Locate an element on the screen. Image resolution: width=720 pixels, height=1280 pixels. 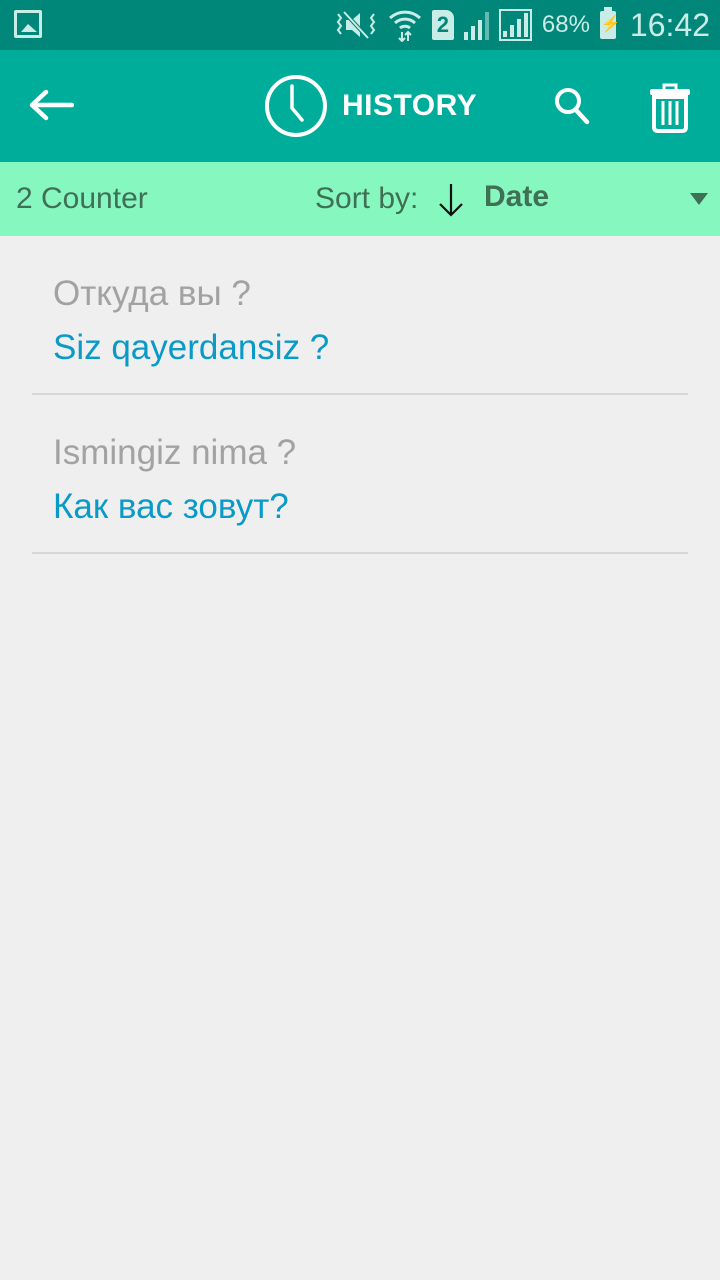
status-bar: 2 68% 16:42 is located at coordinates (360, 25).